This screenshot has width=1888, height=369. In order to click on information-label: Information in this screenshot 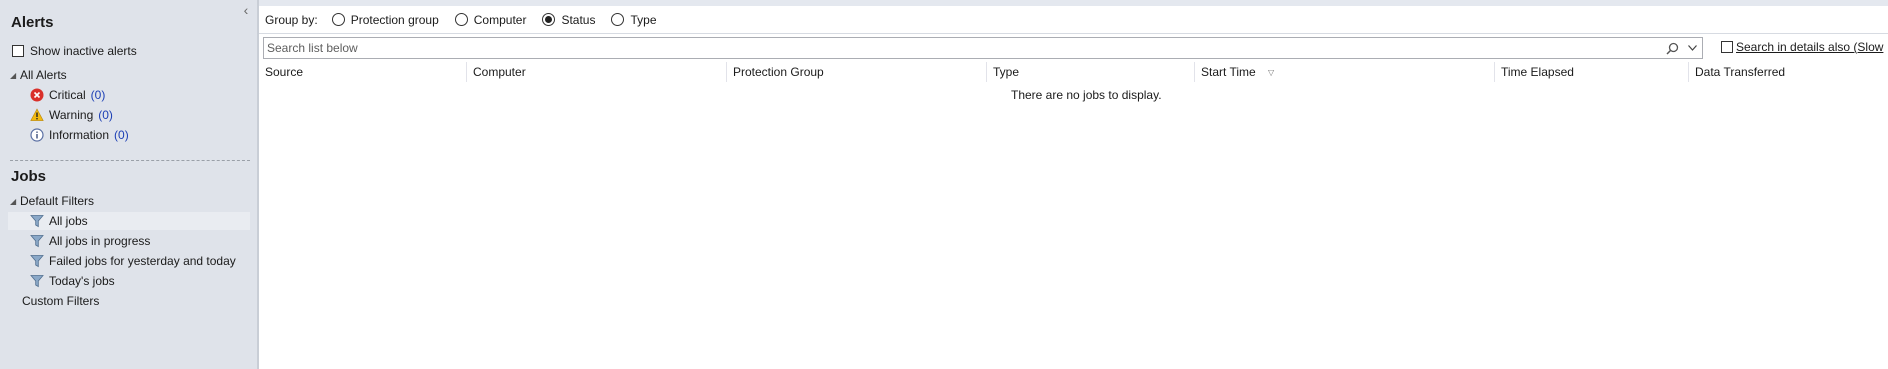, I will do `click(79, 135)`.